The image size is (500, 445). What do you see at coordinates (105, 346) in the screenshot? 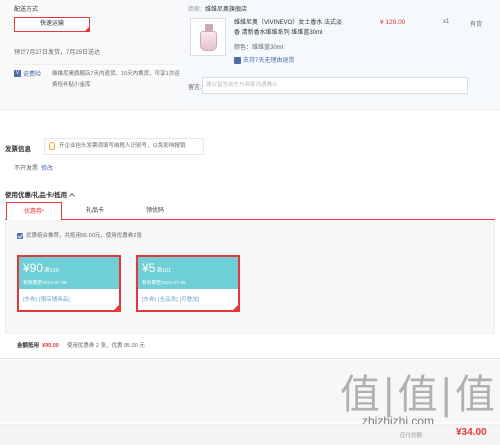
I see `discount-text: 使用优惠券 2 张，优惠 95.00 元` at bounding box center [105, 346].